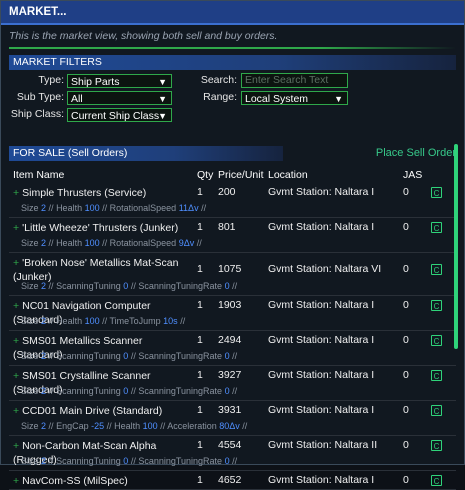 Image resolution: width=465 pixels, height=490 pixels. Describe the element at coordinates (232, 48) in the screenshot. I see `description-divider` at that location.